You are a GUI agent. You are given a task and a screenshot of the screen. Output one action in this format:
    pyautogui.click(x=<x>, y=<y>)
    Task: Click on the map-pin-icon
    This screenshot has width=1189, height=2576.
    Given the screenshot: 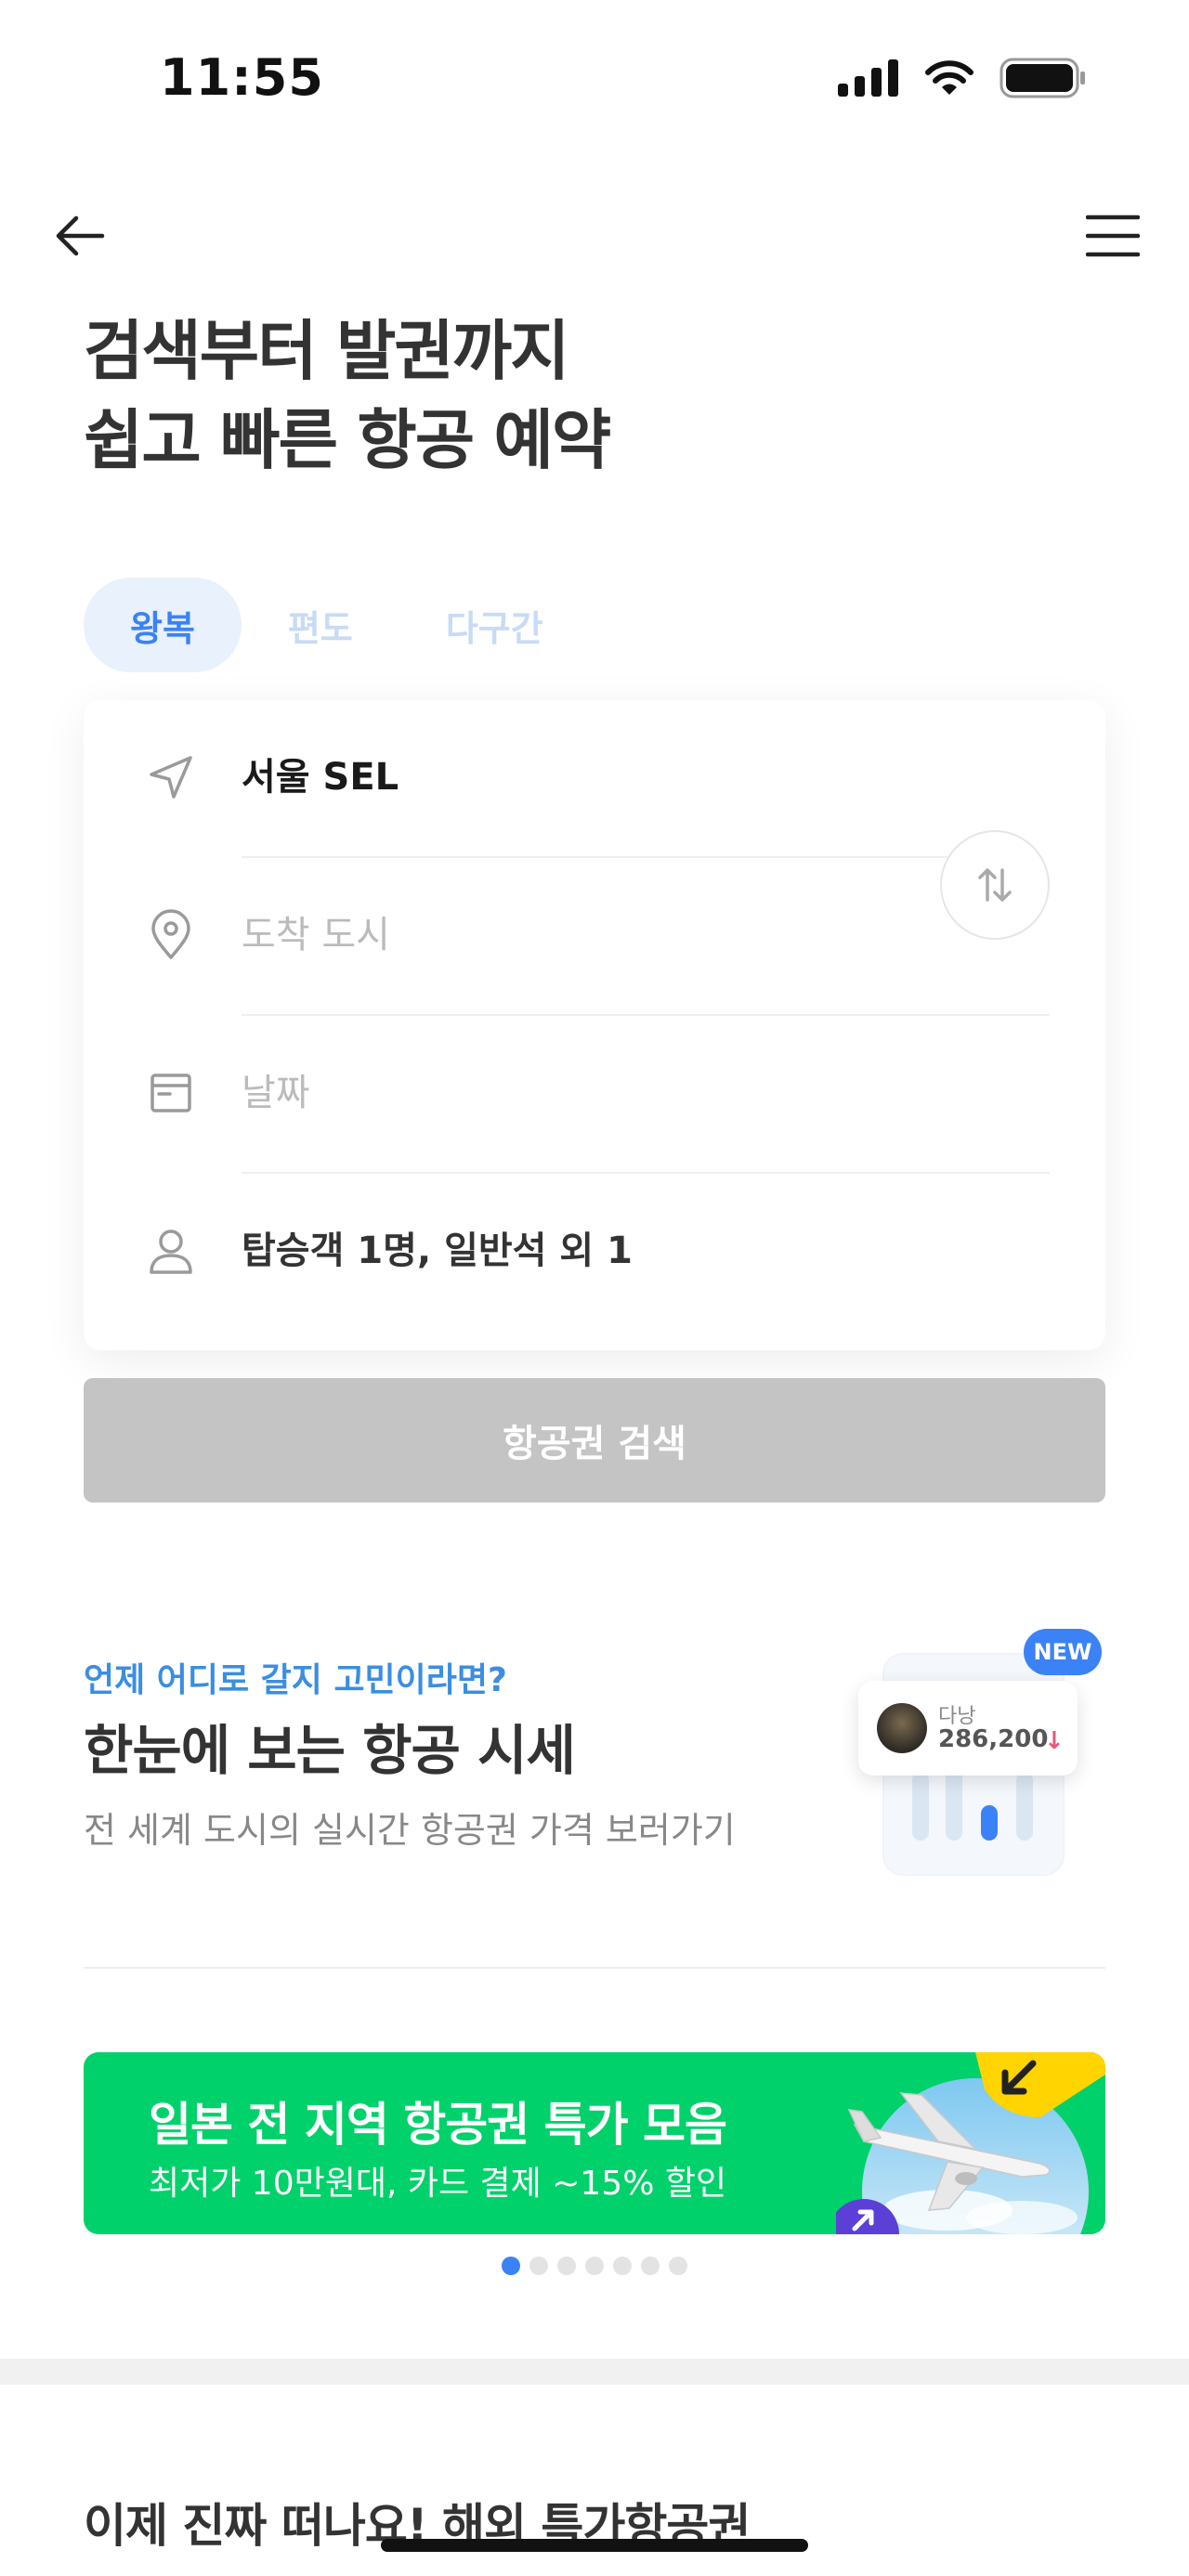 What is the action you would take?
    pyautogui.click(x=171, y=935)
    